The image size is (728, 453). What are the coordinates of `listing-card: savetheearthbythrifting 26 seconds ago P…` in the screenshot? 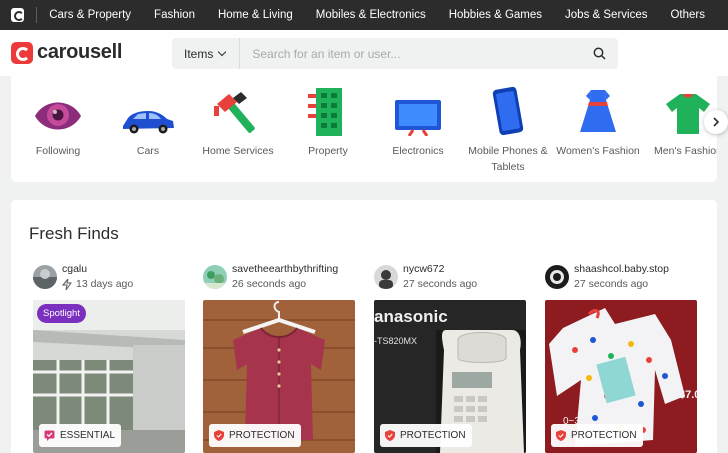 It's located at (279, 357).